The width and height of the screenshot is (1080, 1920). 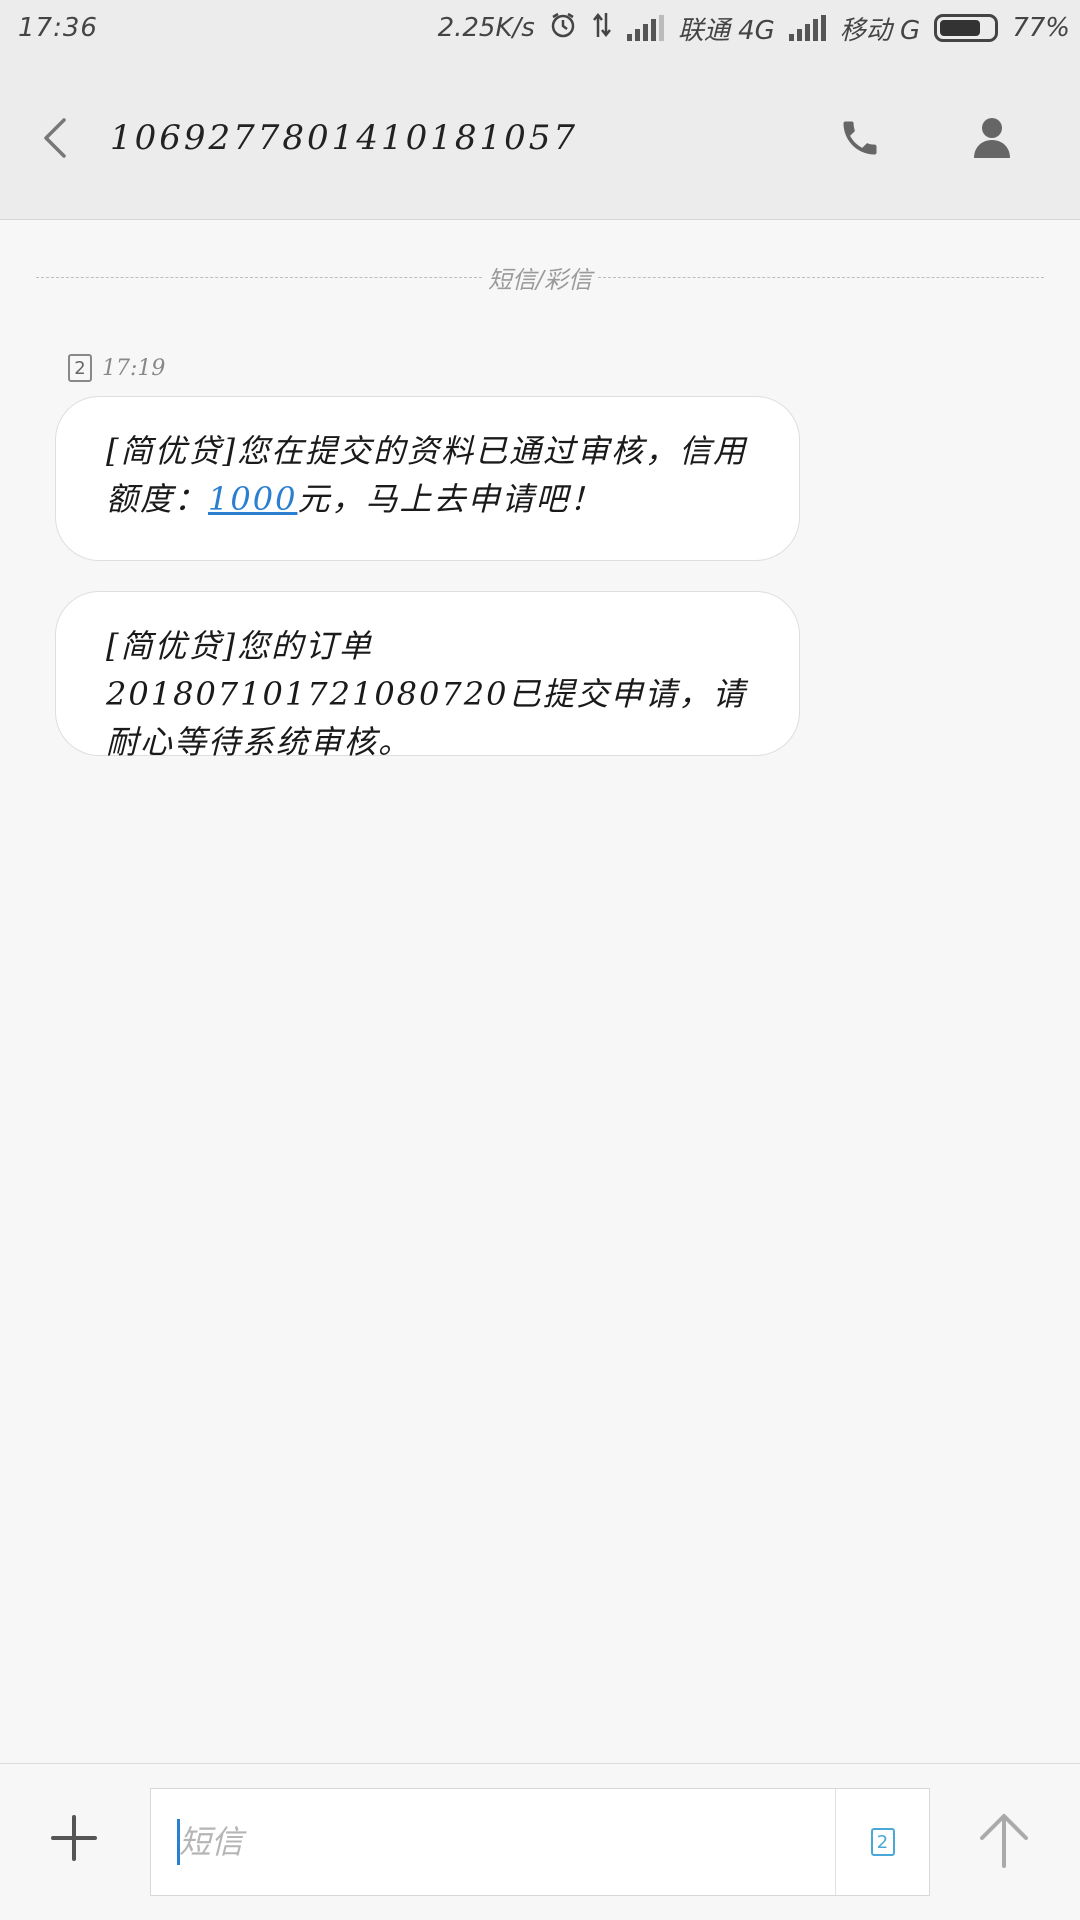 I want to click on compose-box: 2, so click(x=540, y=1842).